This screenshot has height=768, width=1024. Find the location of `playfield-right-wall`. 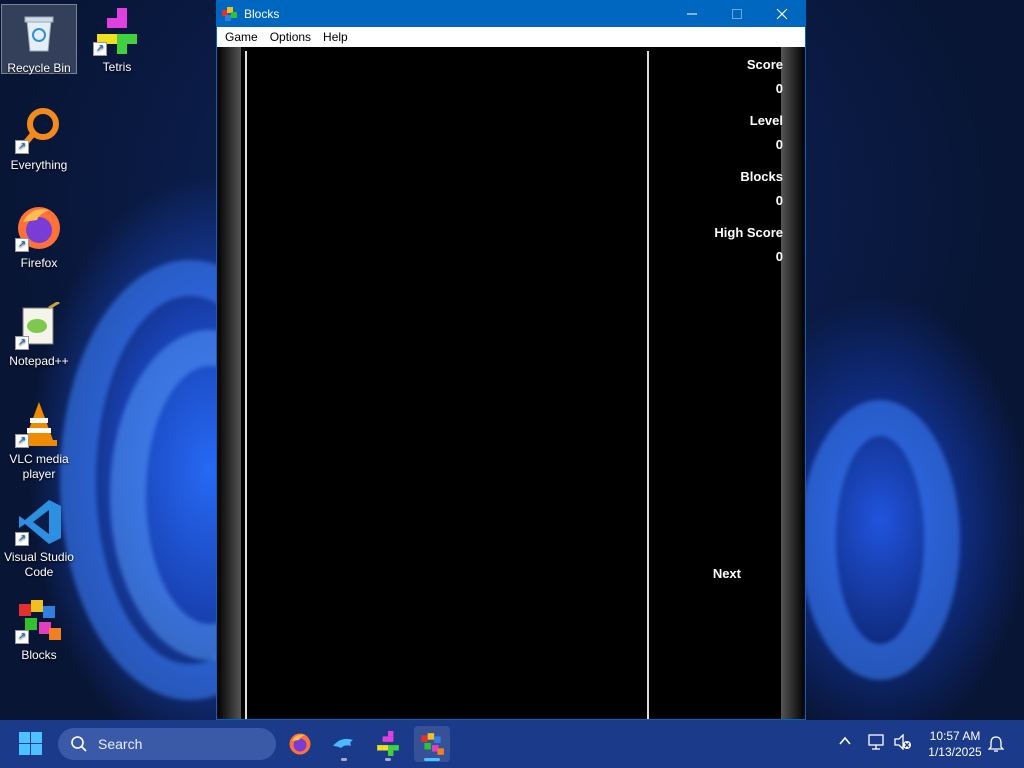

playfield-right-wall is located at coordinates (648, 385).